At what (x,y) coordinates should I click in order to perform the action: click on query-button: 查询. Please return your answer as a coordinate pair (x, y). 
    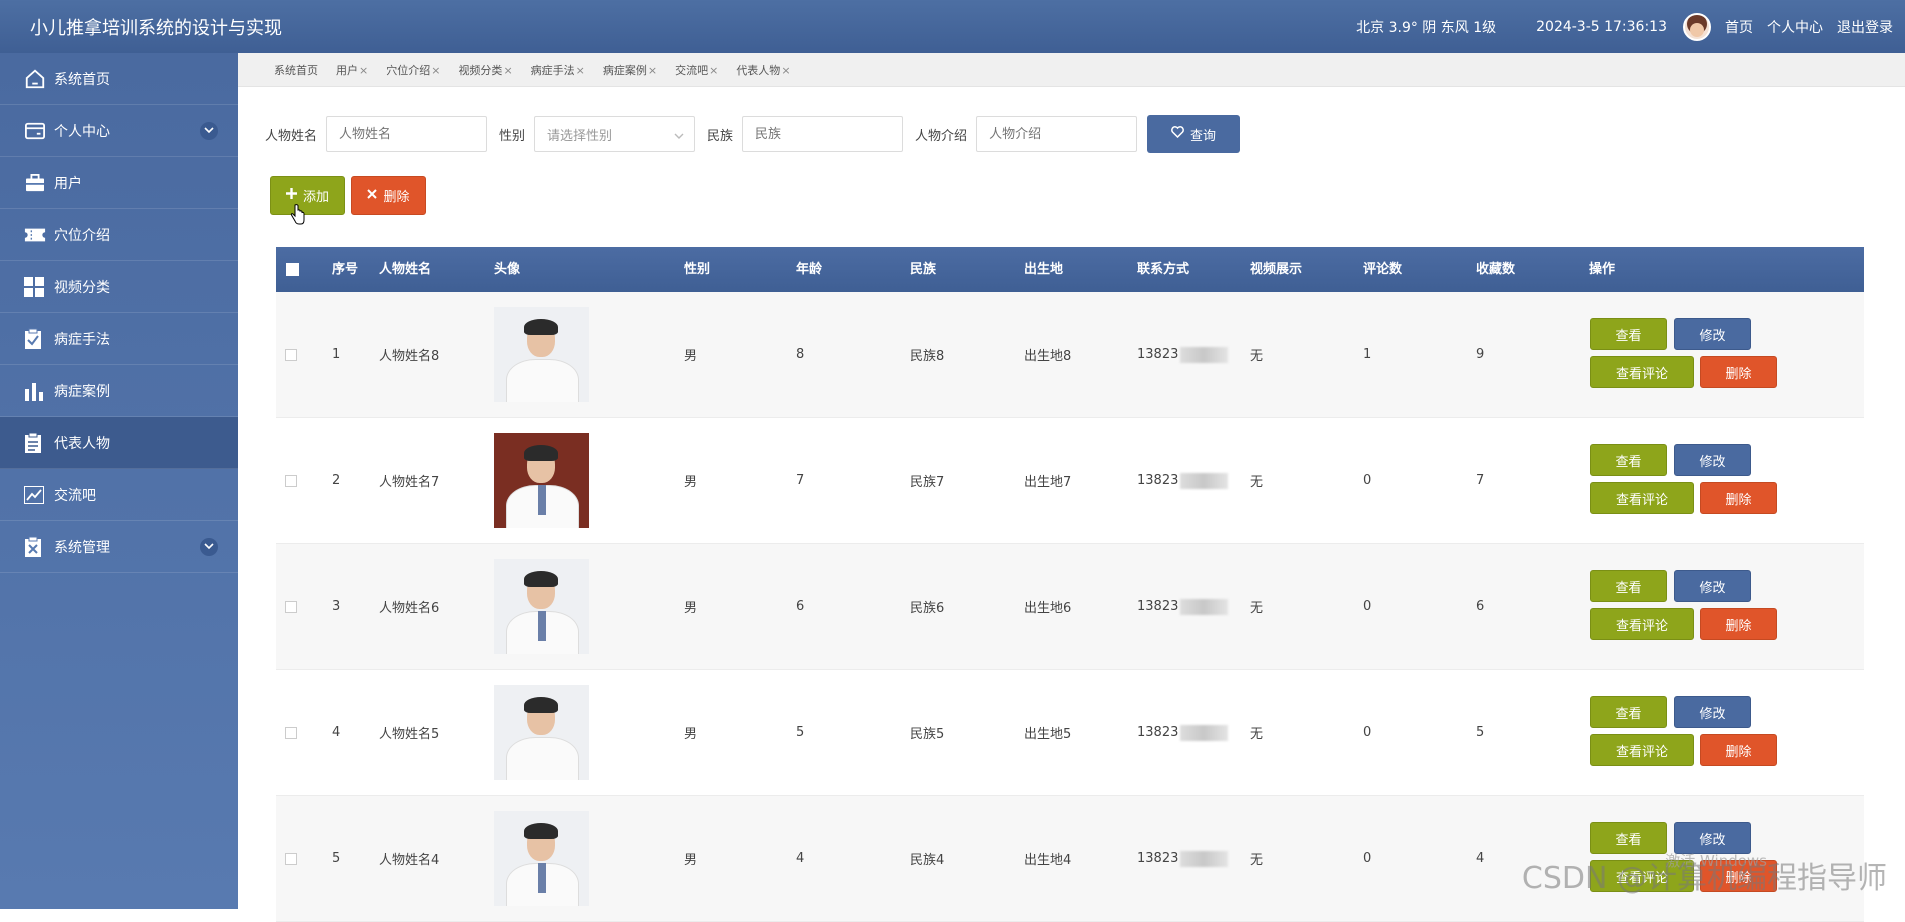
    Looking at the image, I should click on (1194, 134).